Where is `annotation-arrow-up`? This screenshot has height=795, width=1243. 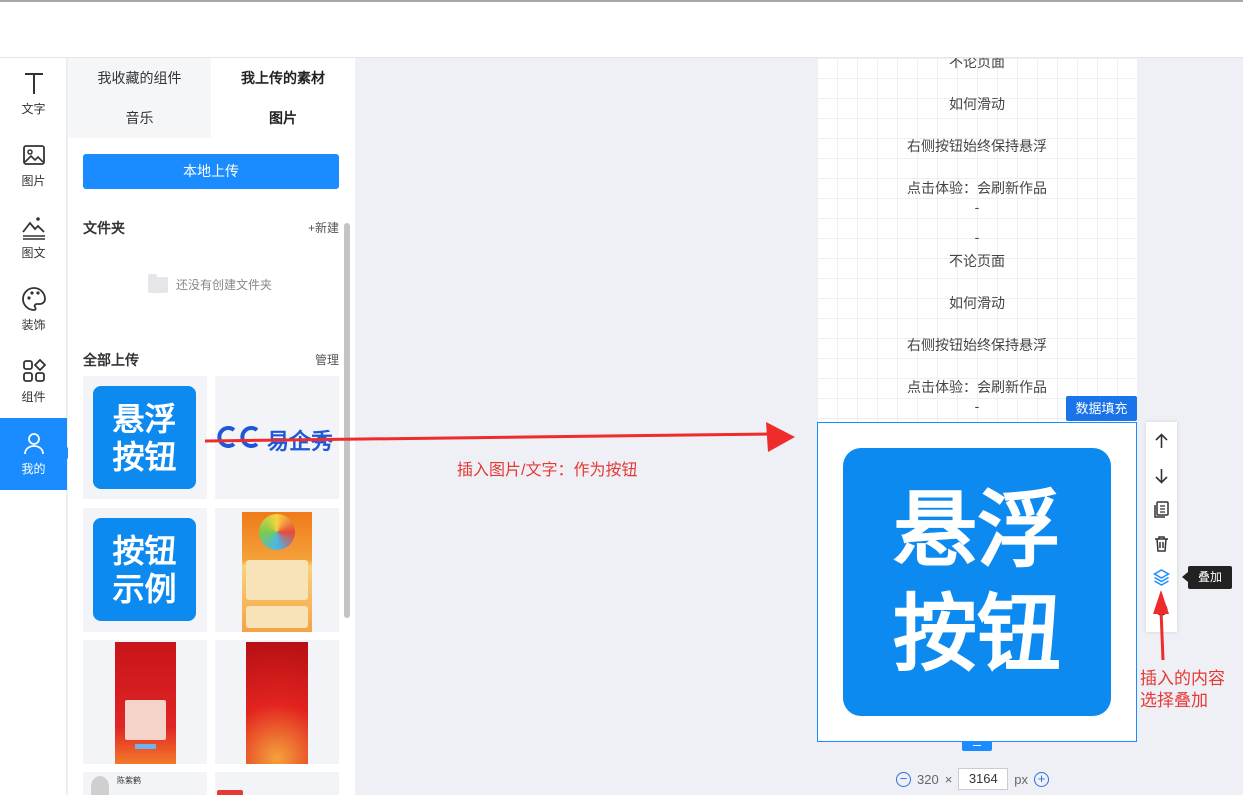
annotation-arrow-up is located at coordinates (1161, 625).